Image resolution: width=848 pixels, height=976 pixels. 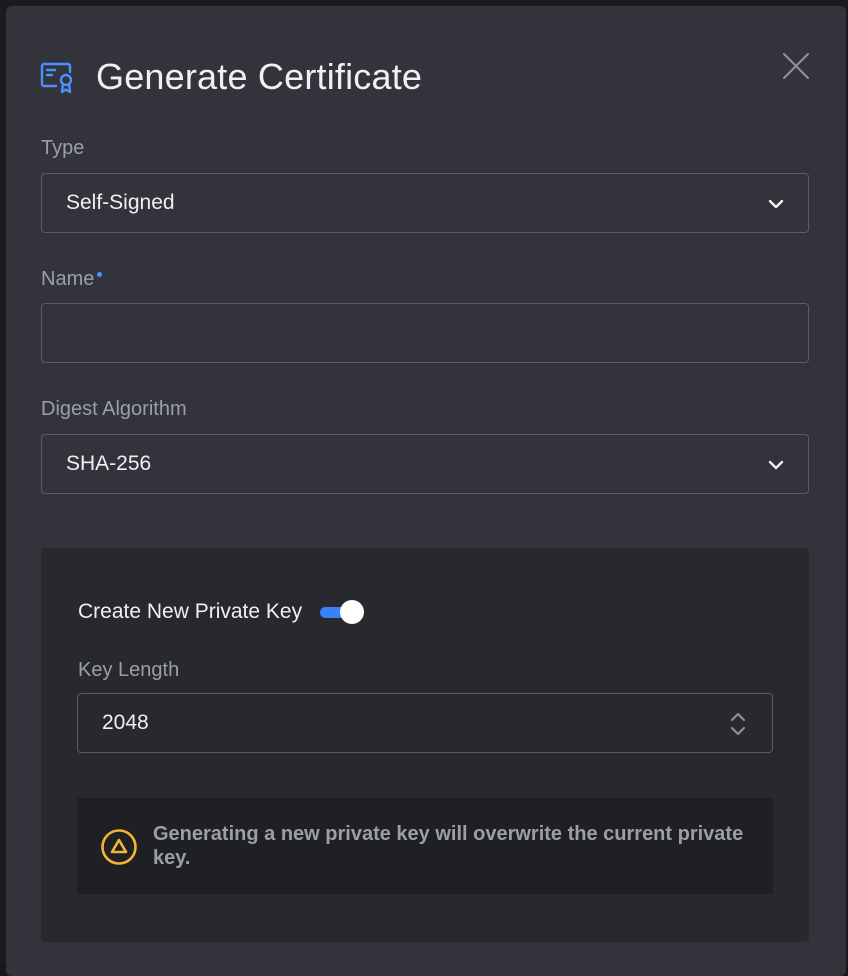 I want to click on close-button, so click(x=796, y=66).